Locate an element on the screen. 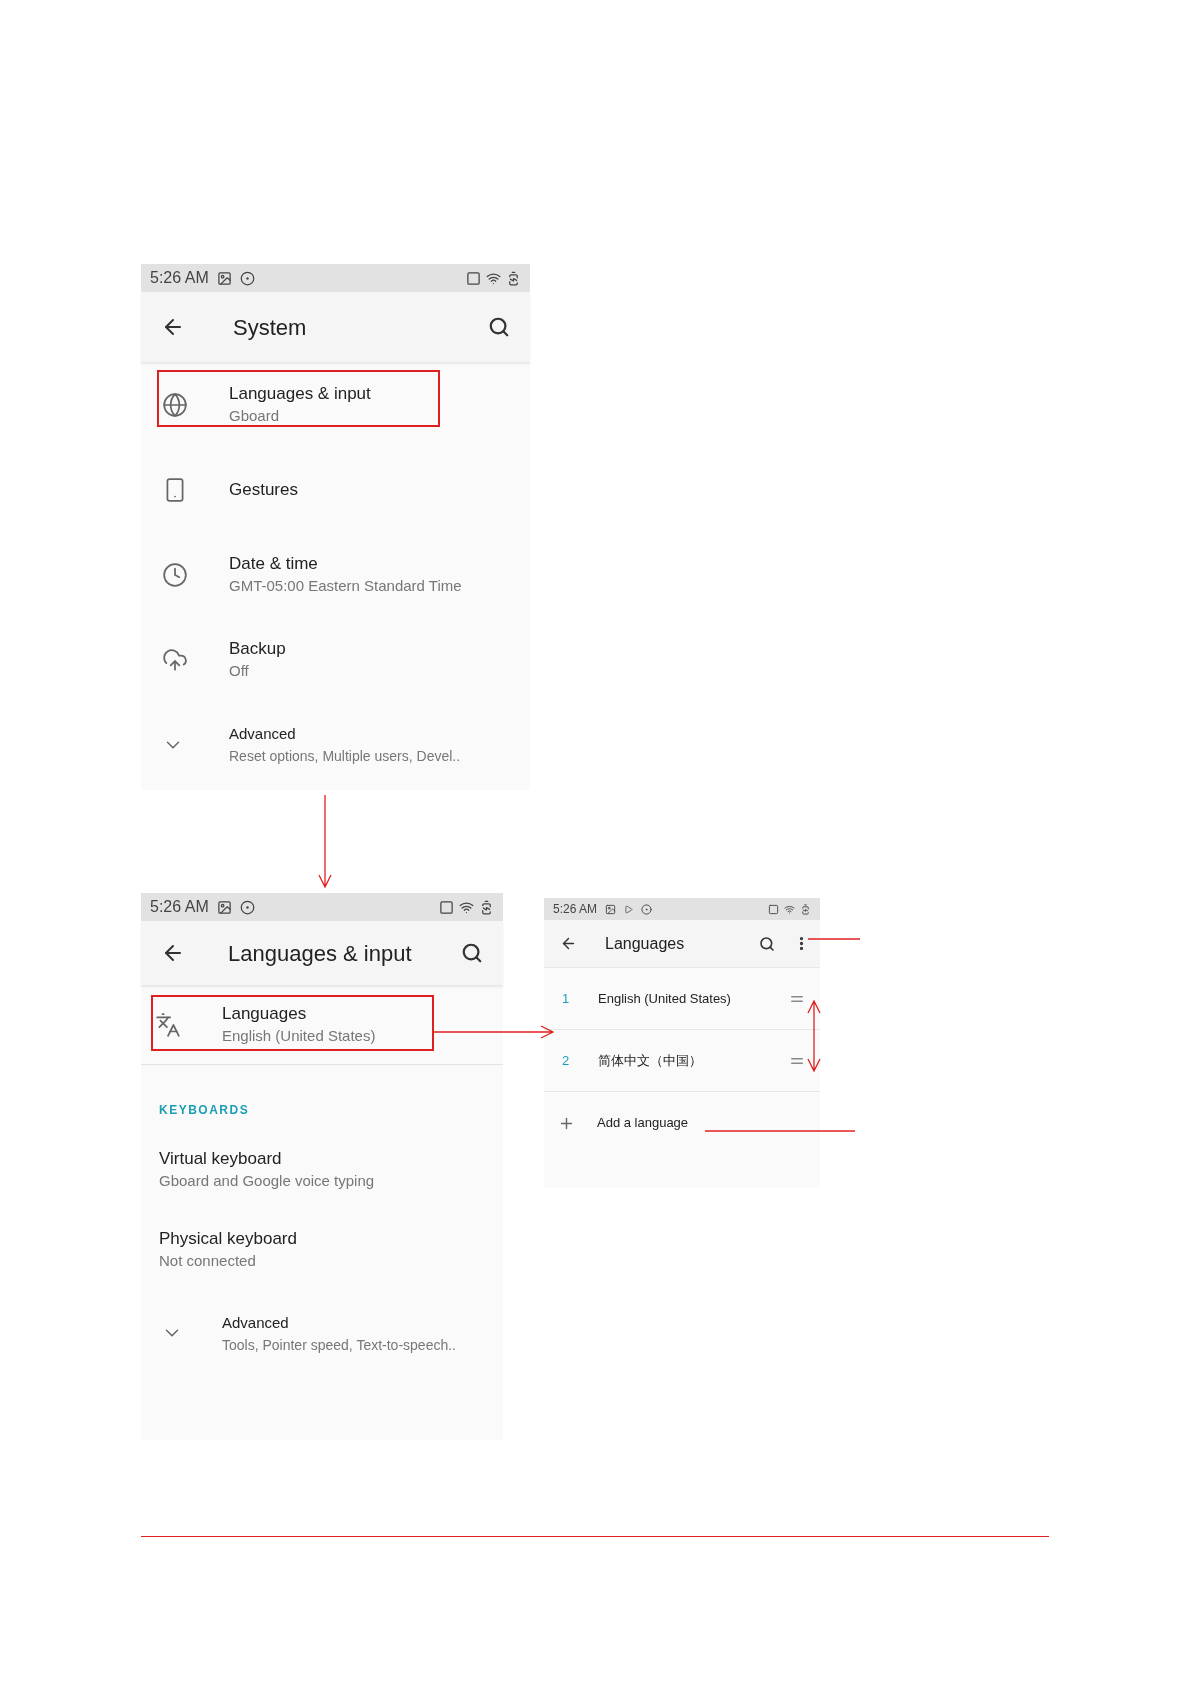  settings-item: Advanced Reset options, Multiple users, Devel.. is located at coordinates (335, 744).